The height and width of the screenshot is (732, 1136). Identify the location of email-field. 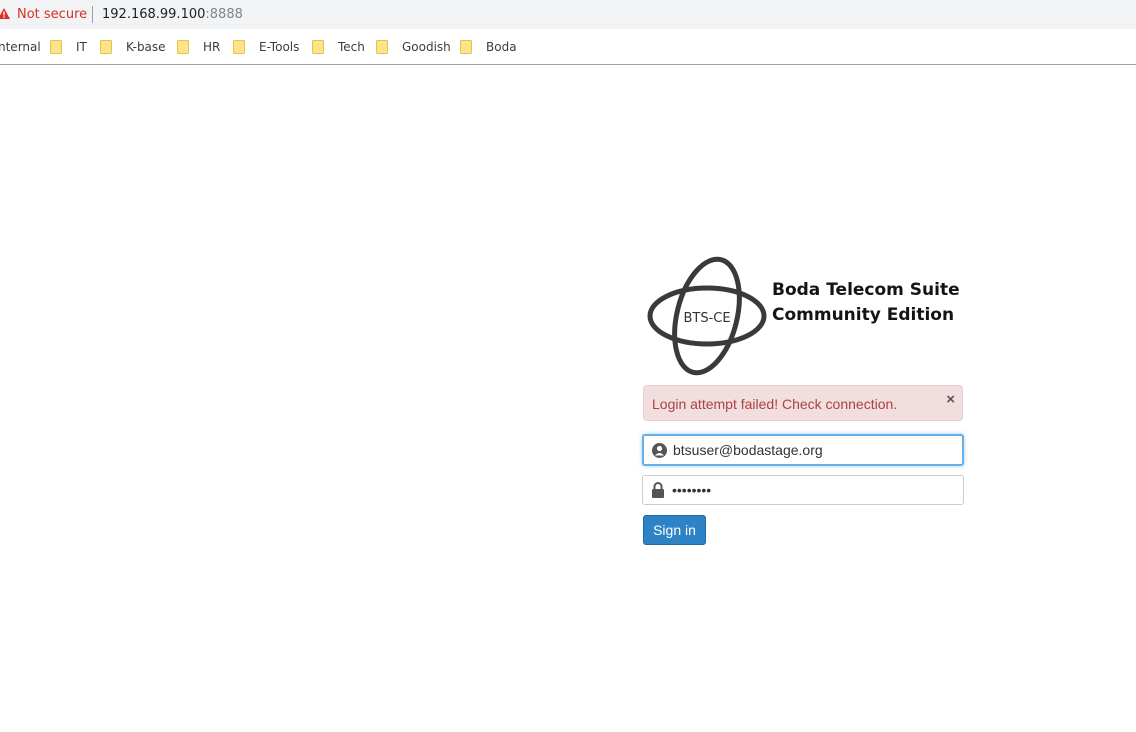
(803, 450).